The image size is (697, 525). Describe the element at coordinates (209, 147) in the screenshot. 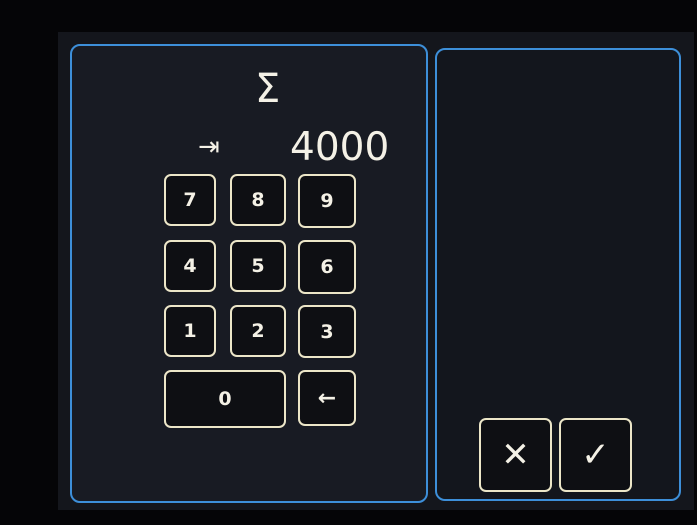

I see `tab-arrow-icon: ⇥` at that location.